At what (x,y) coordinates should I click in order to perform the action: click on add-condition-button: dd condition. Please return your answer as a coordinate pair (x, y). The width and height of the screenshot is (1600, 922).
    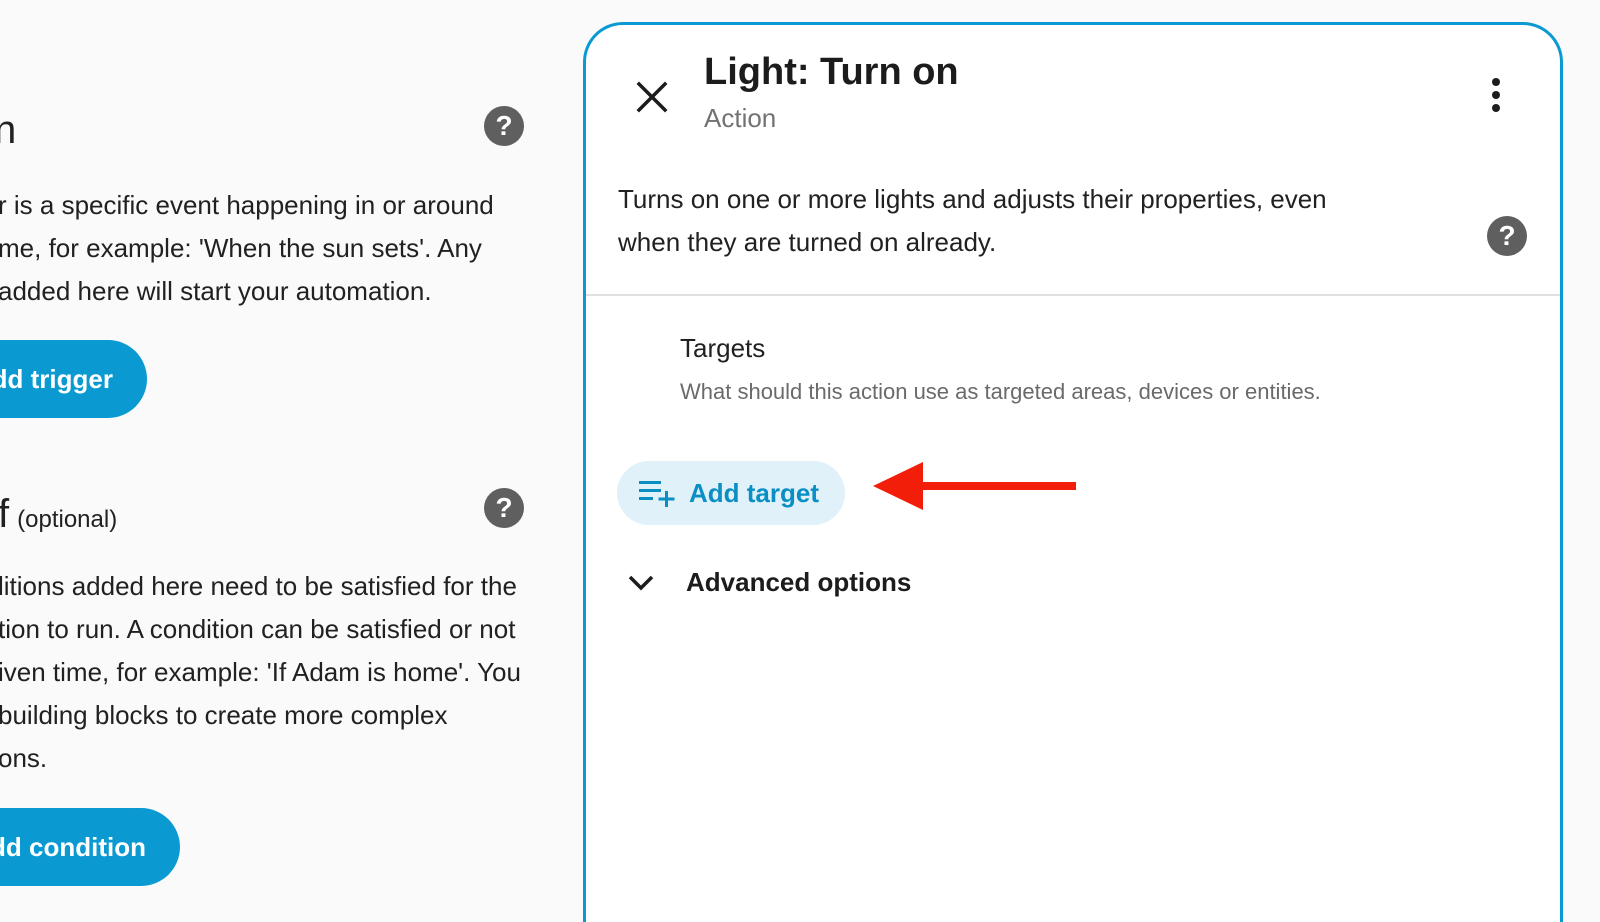
    Looking at the image, I should click on (90, 847).